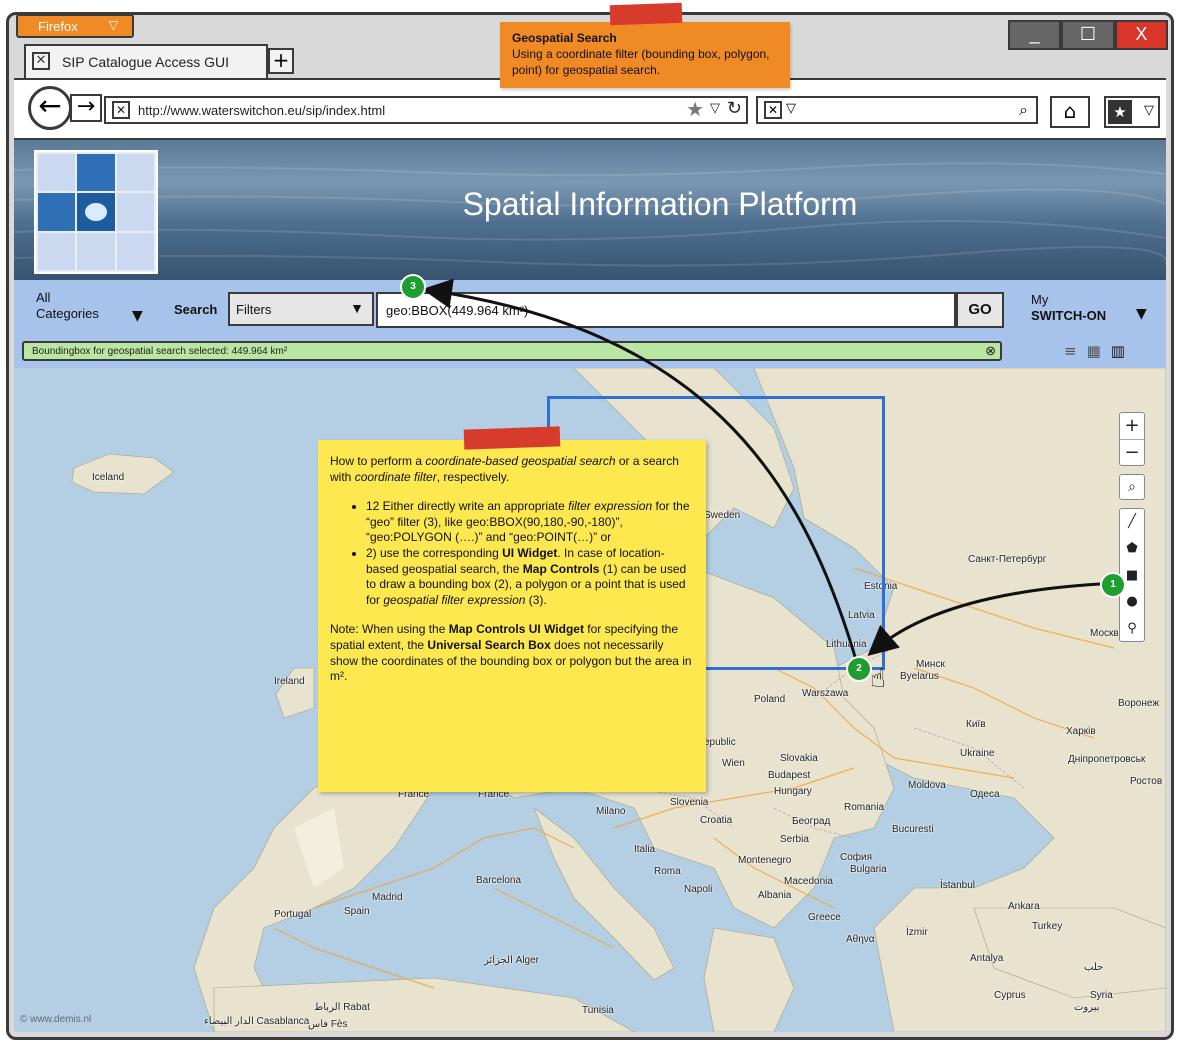 The height and width of the screenshot is (1043, 1180). What do you see at coordinates (413, 287) in the screenshot?
I see `marker-3: 3` at bounding box center [413, 287].